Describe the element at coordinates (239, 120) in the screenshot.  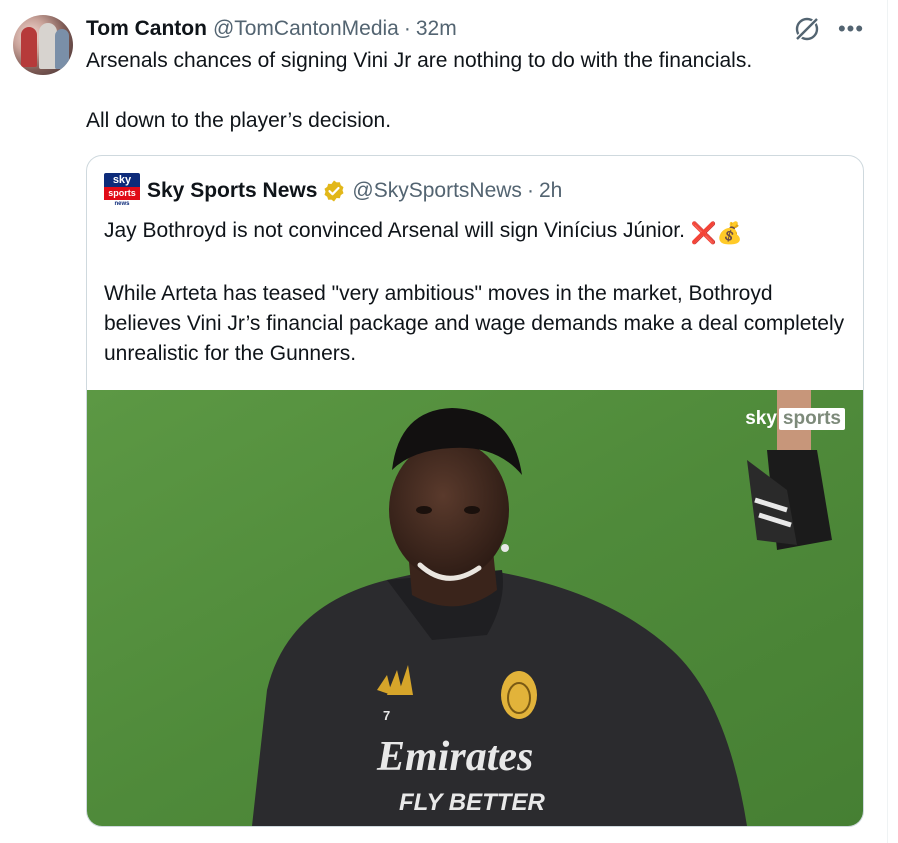
I see `tweet-text-line: All down to the player’s decision.` at that location.